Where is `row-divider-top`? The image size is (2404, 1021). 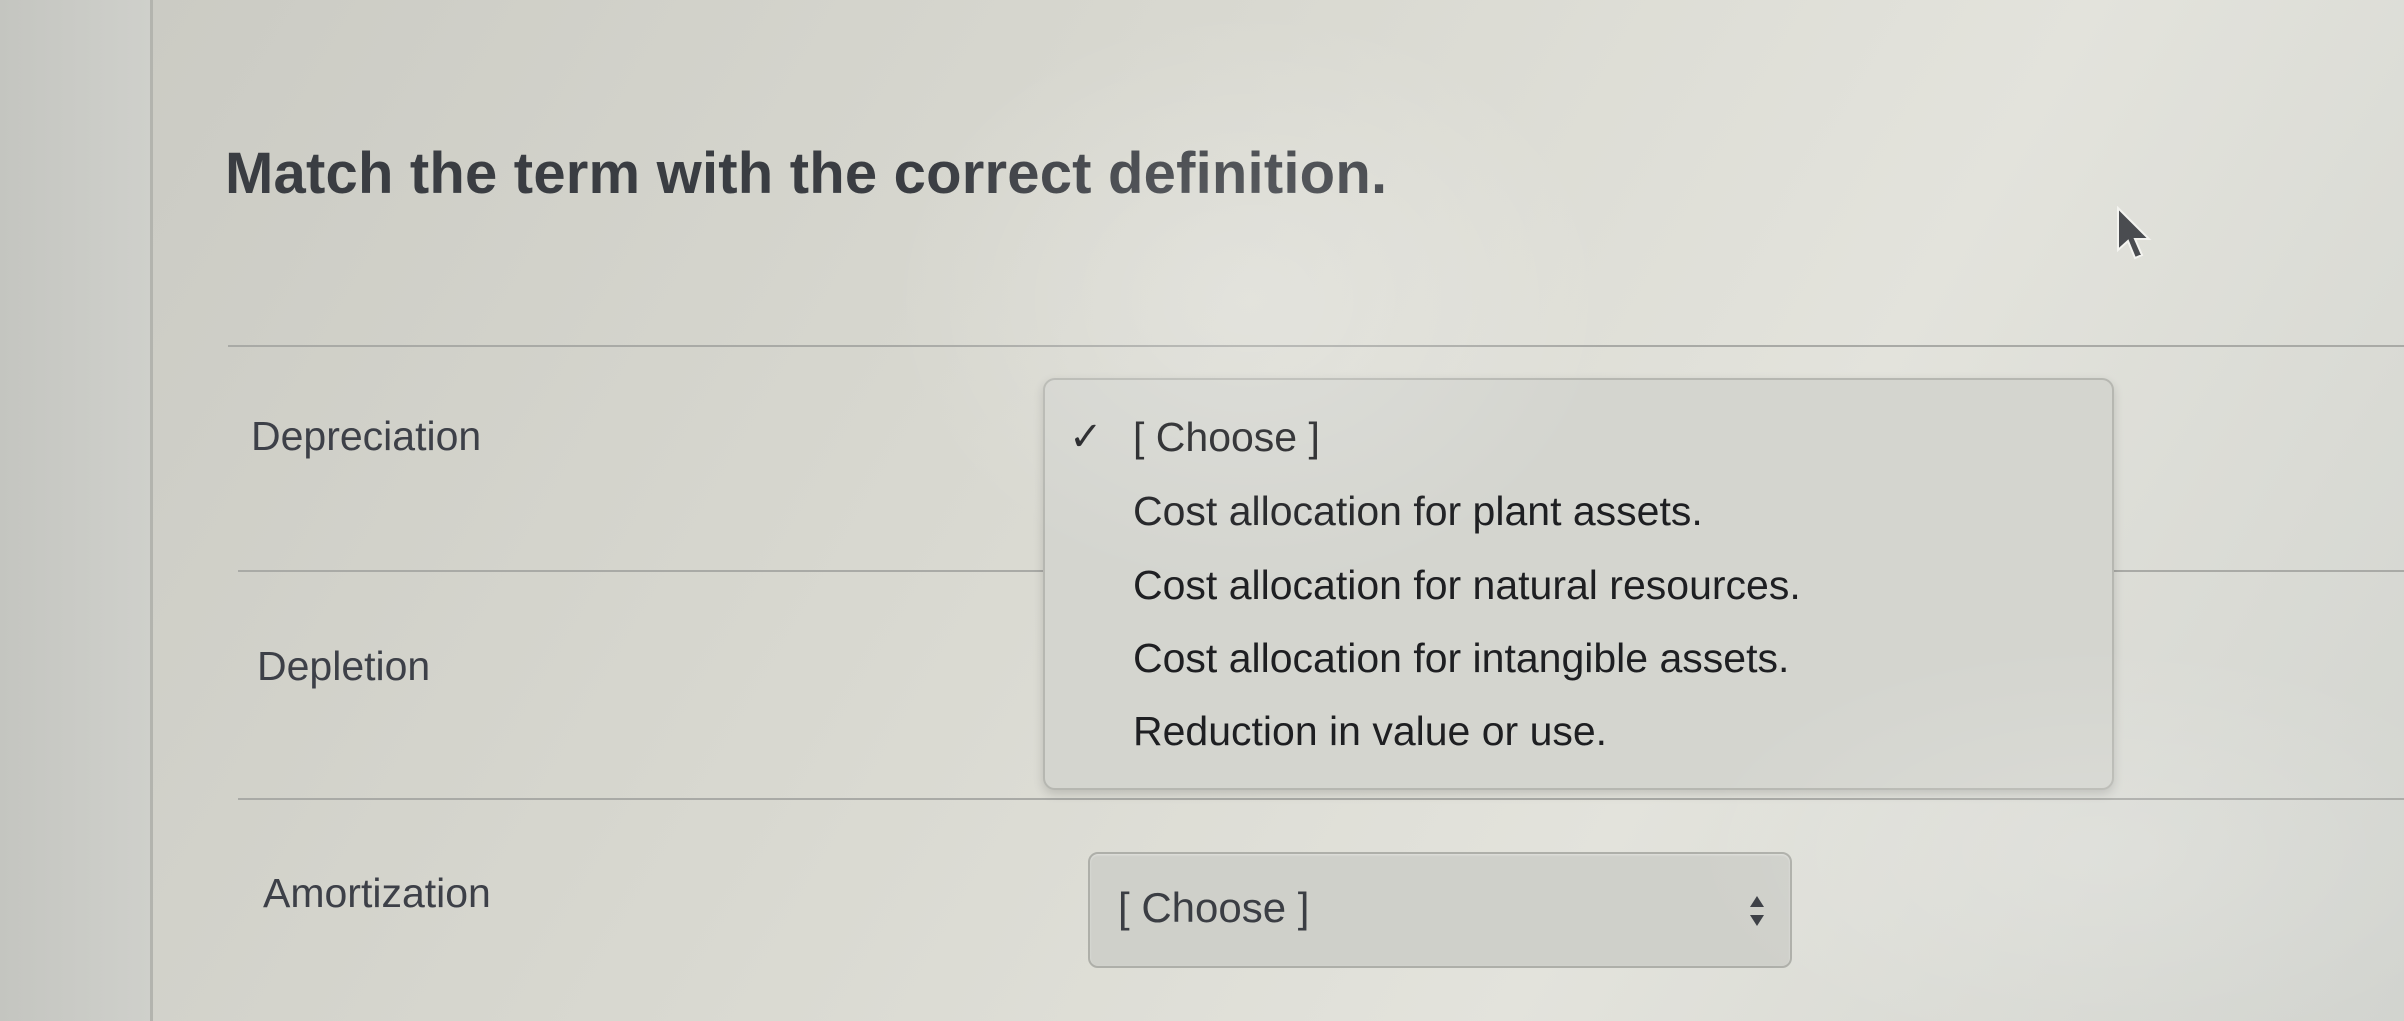 row-divider-top is located at coordinates (1316, 346).